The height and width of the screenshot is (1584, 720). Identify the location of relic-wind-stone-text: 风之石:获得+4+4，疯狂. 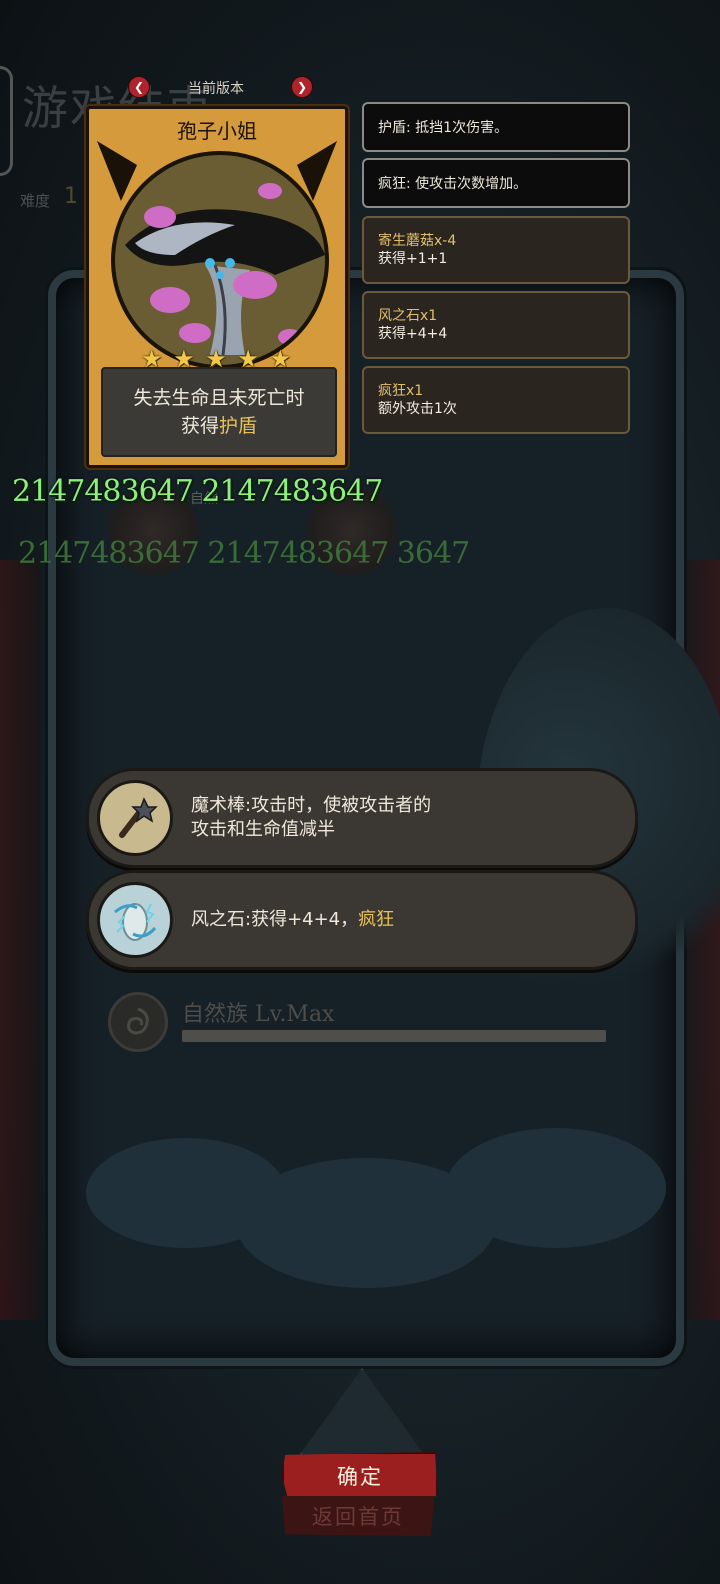
(292, 920).